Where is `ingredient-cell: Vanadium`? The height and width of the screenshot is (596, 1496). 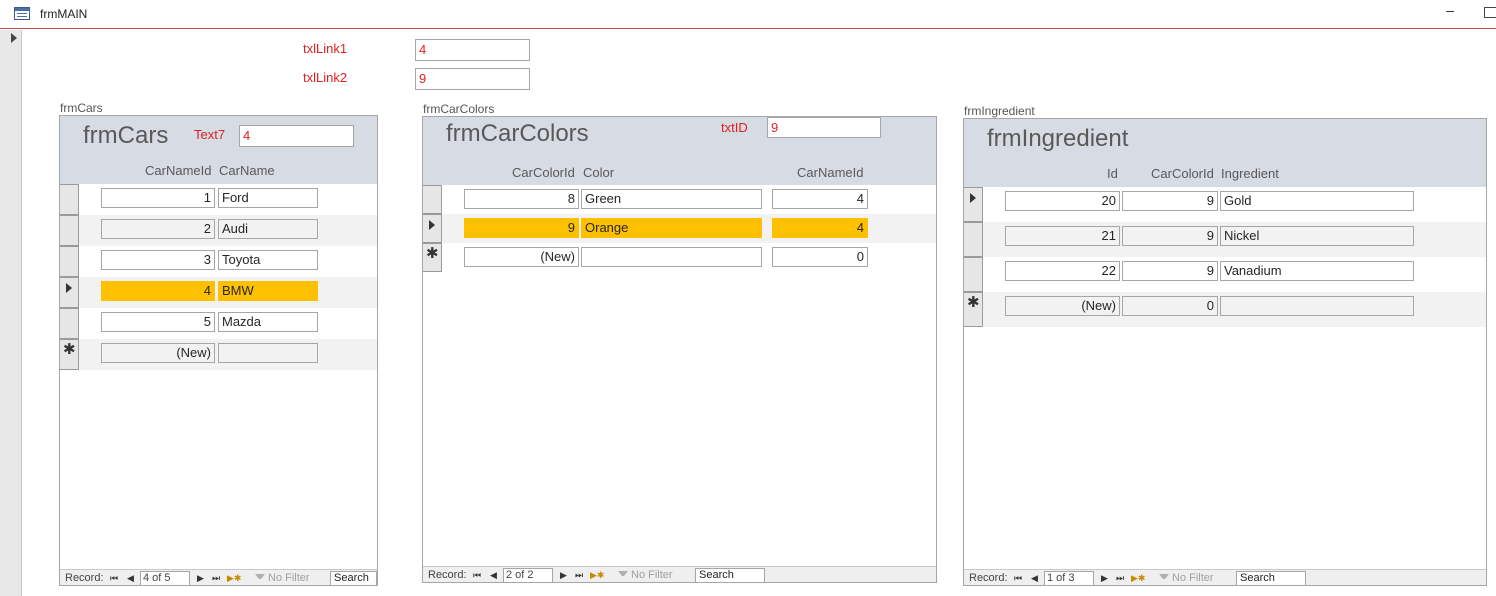 ingredient-cell: Vanadium is located at coordinates (1317, 271).